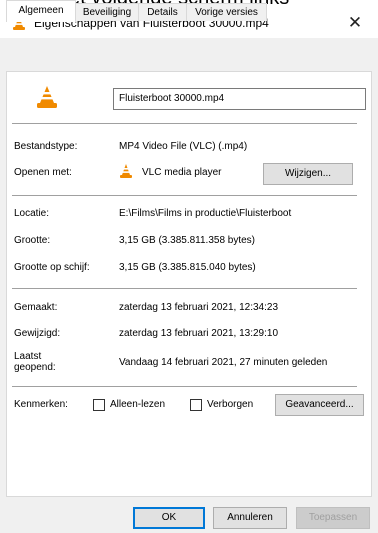 Image resolution: width=378 pixels, height=533 pixels. I want to click on close-icon: ✕, so click(355, 22).